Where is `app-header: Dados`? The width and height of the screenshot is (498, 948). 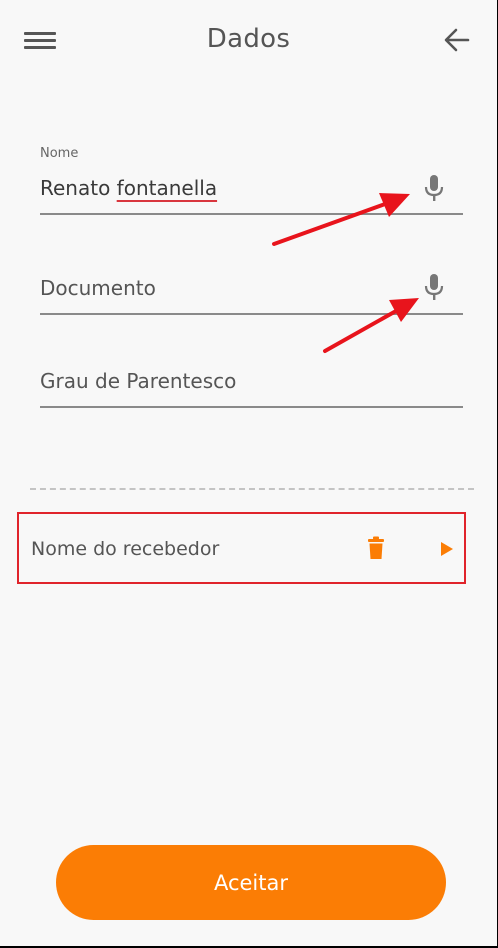 app-header: Dados is located at coordinates (248, 40).